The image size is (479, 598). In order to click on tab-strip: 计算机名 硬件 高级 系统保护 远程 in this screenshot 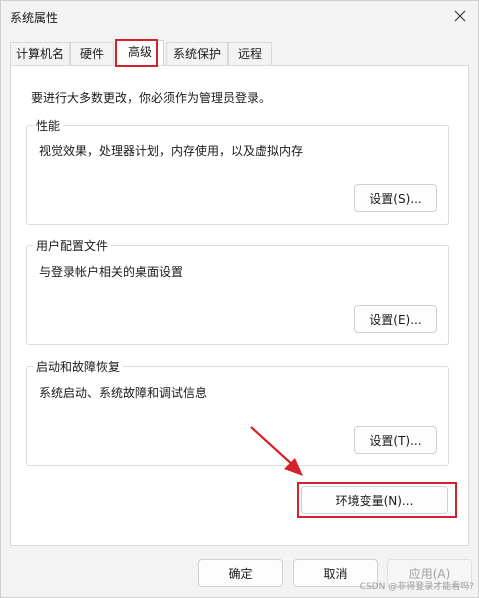, I will do `click(240, 53)`.